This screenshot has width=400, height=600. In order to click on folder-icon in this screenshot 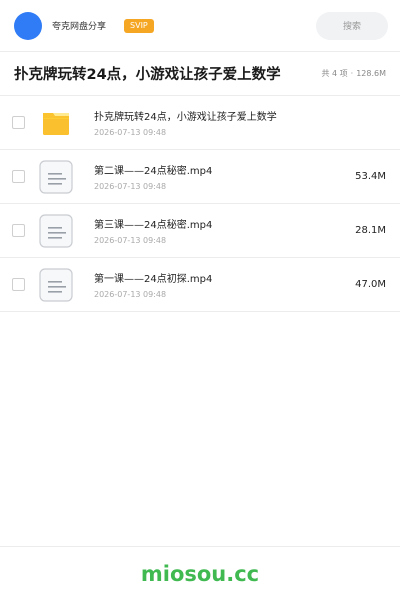, I will do `click(56, 123)`.